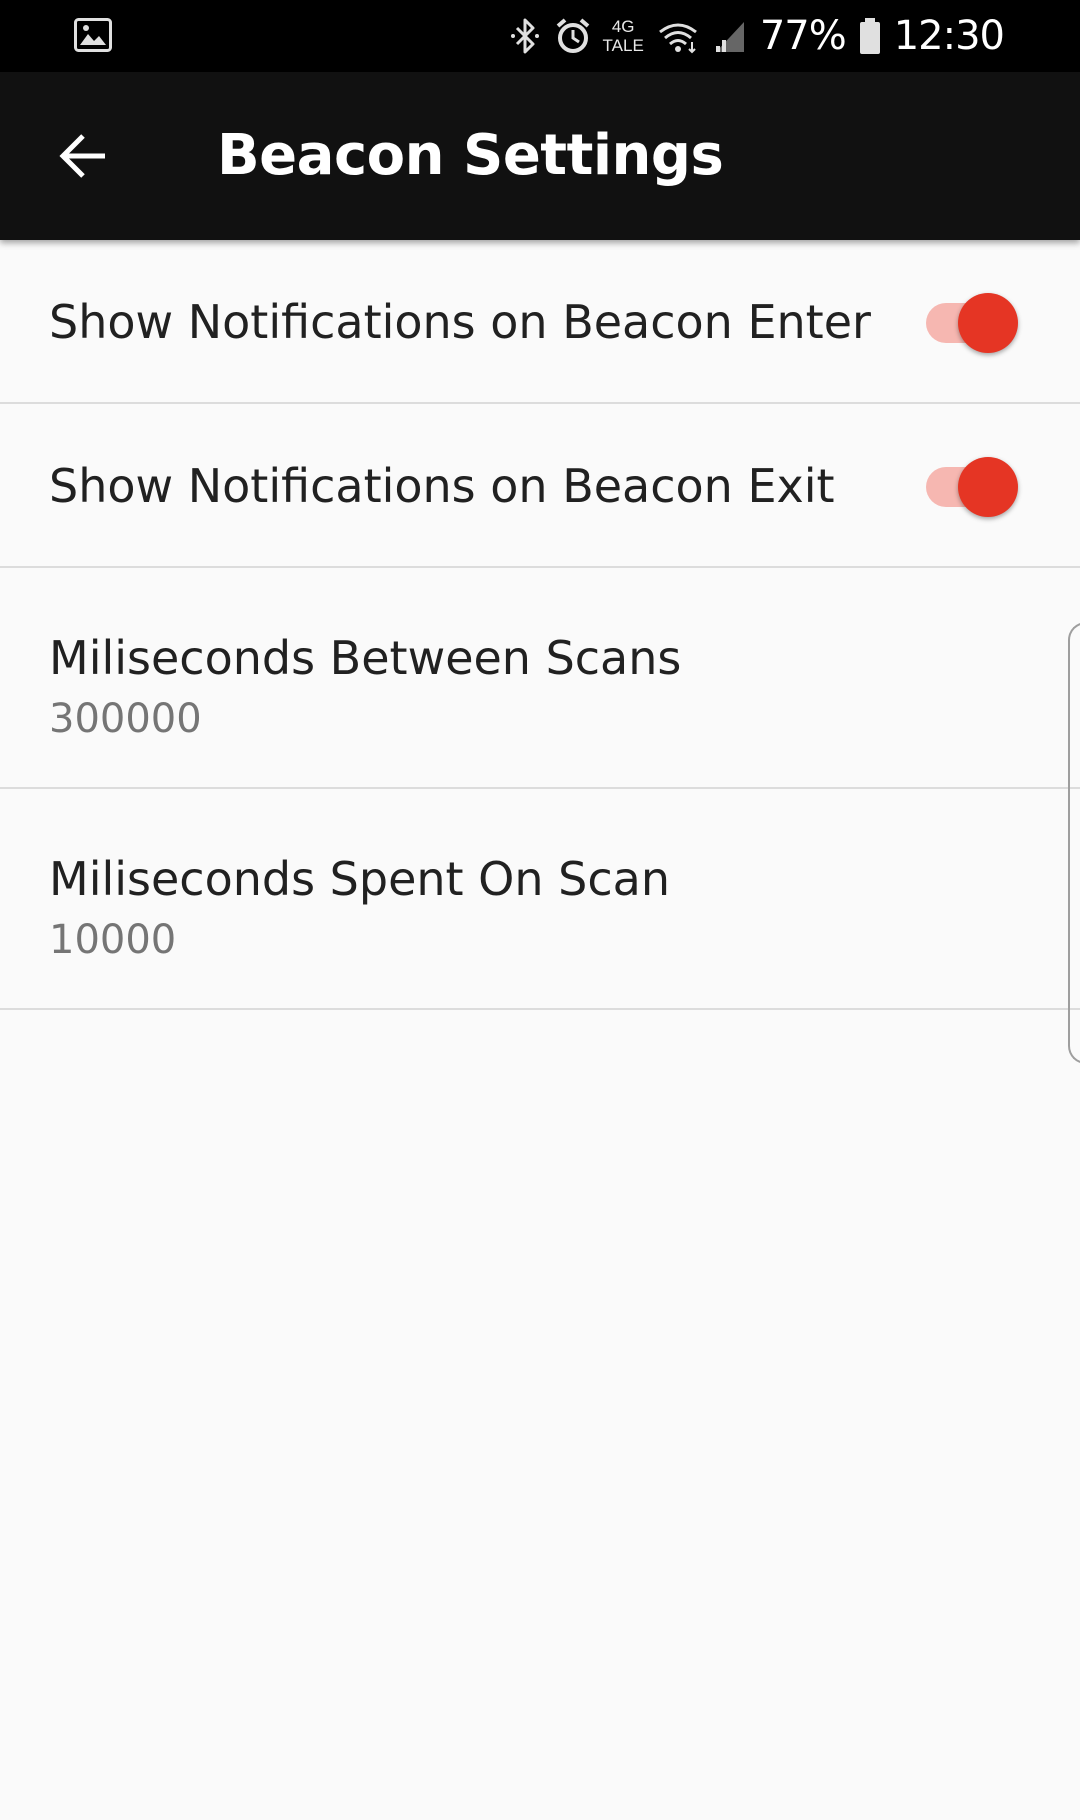 The image size is (1080, 1820). Describe the element at coordinates (93, 35) in the screenshot. I see `gallery-icon` at that location.